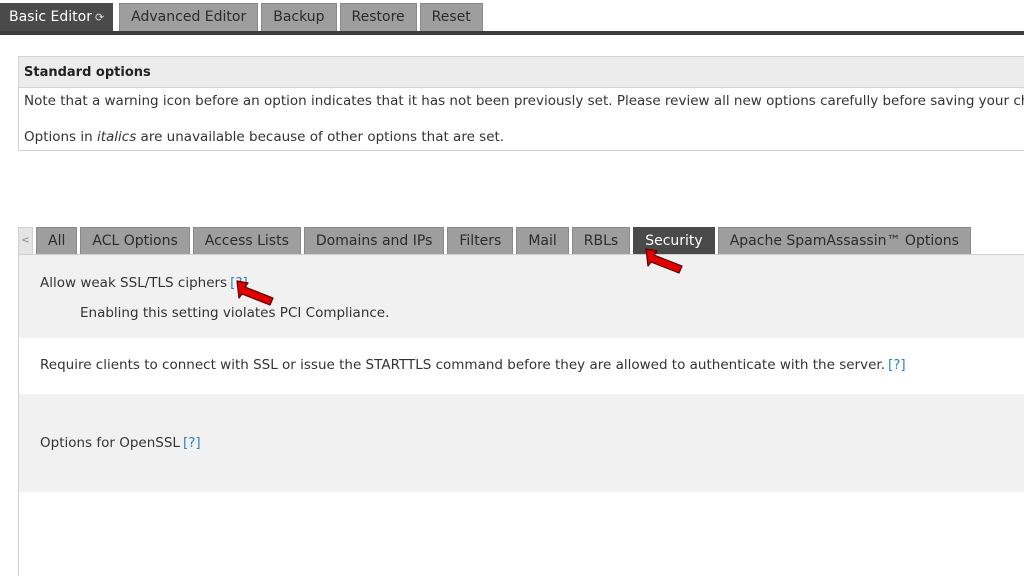 This screenshot has width=1024, height=576. What do you see at coordinates (25, 241) in the screenshot?
I see `scroll-left-button: <` at bounding box center [25, 241].